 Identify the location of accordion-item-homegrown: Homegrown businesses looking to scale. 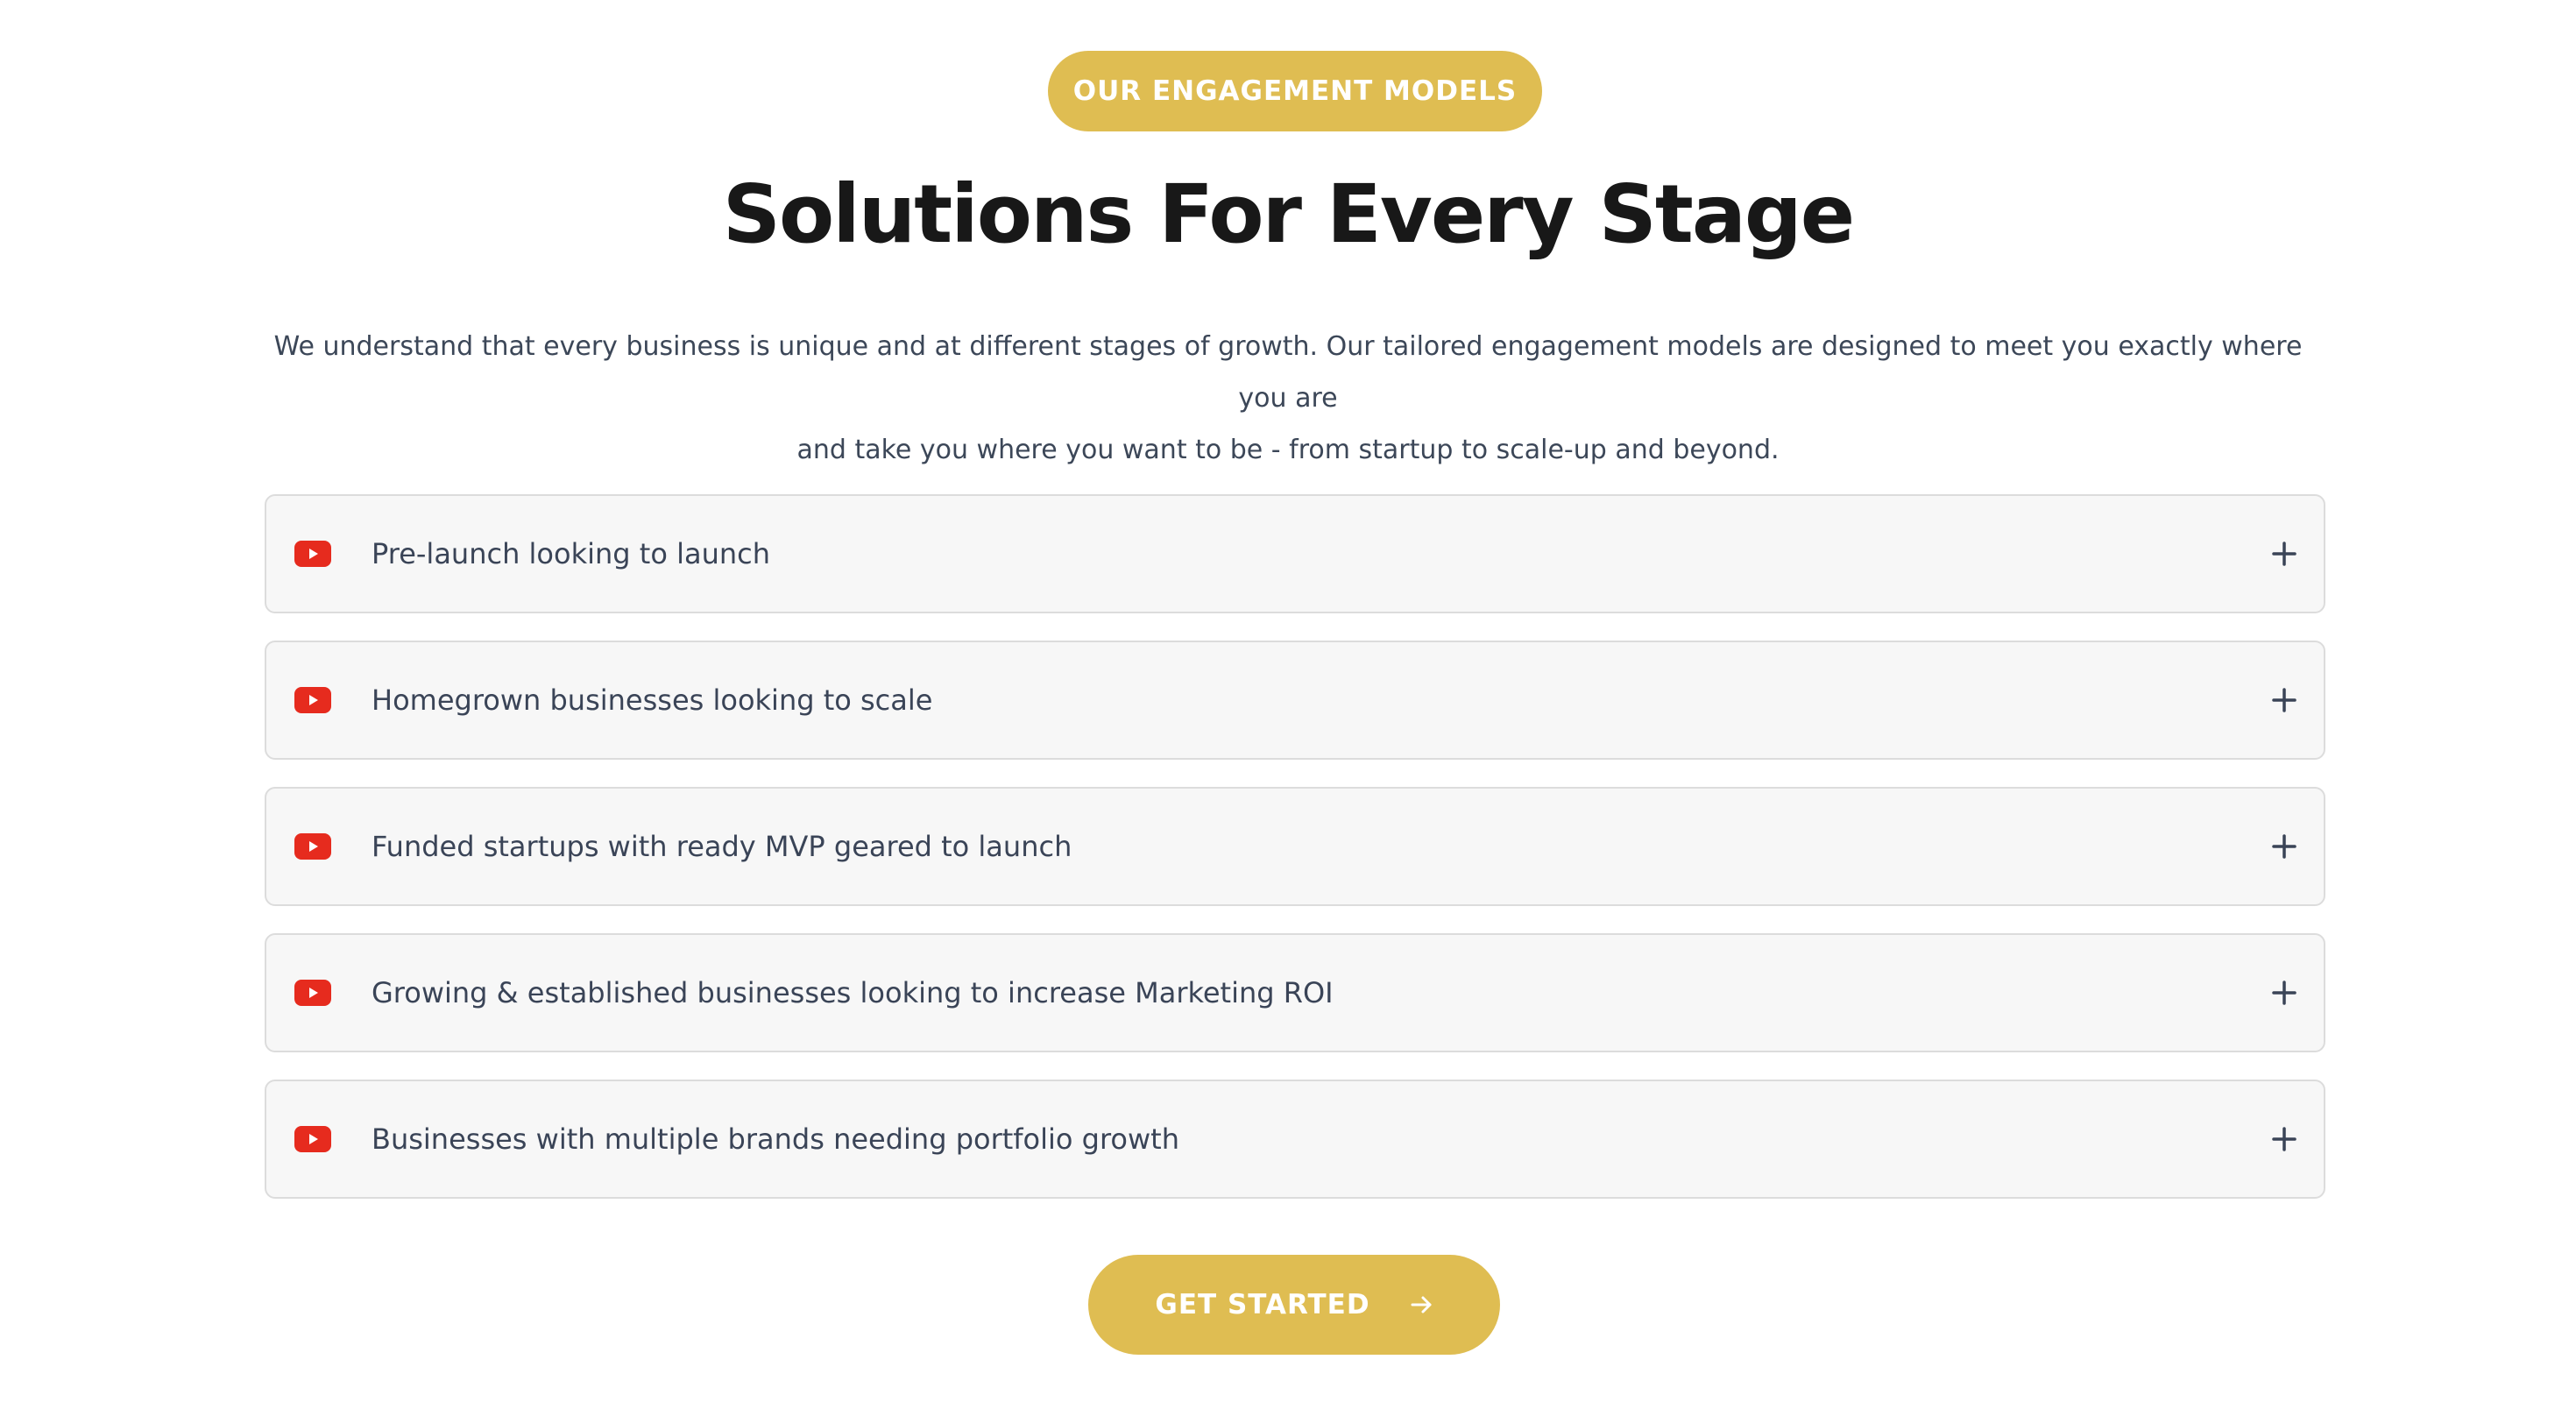
(1295, 700).